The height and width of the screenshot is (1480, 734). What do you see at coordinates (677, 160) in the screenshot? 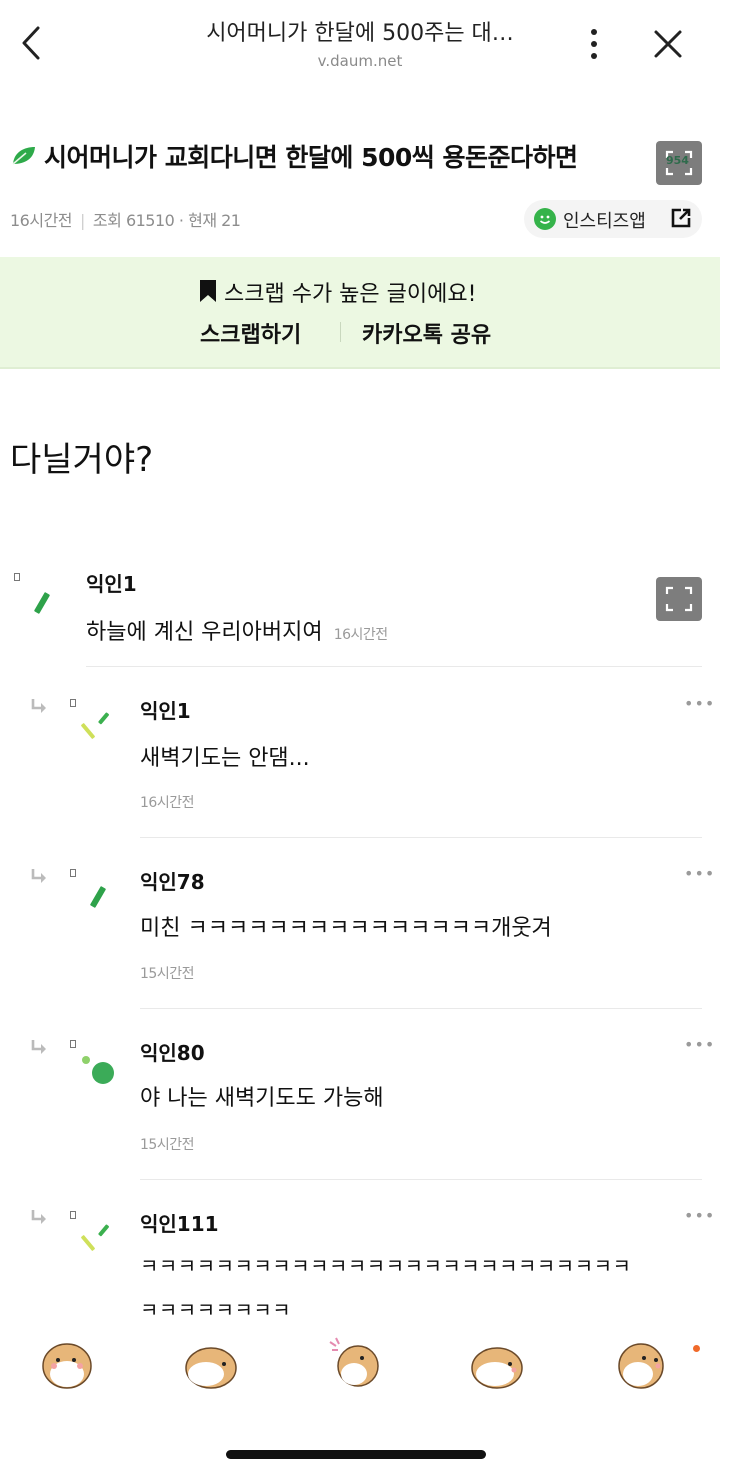
I see `fullscreen-badge: 954` at bounding box center [677, 160].